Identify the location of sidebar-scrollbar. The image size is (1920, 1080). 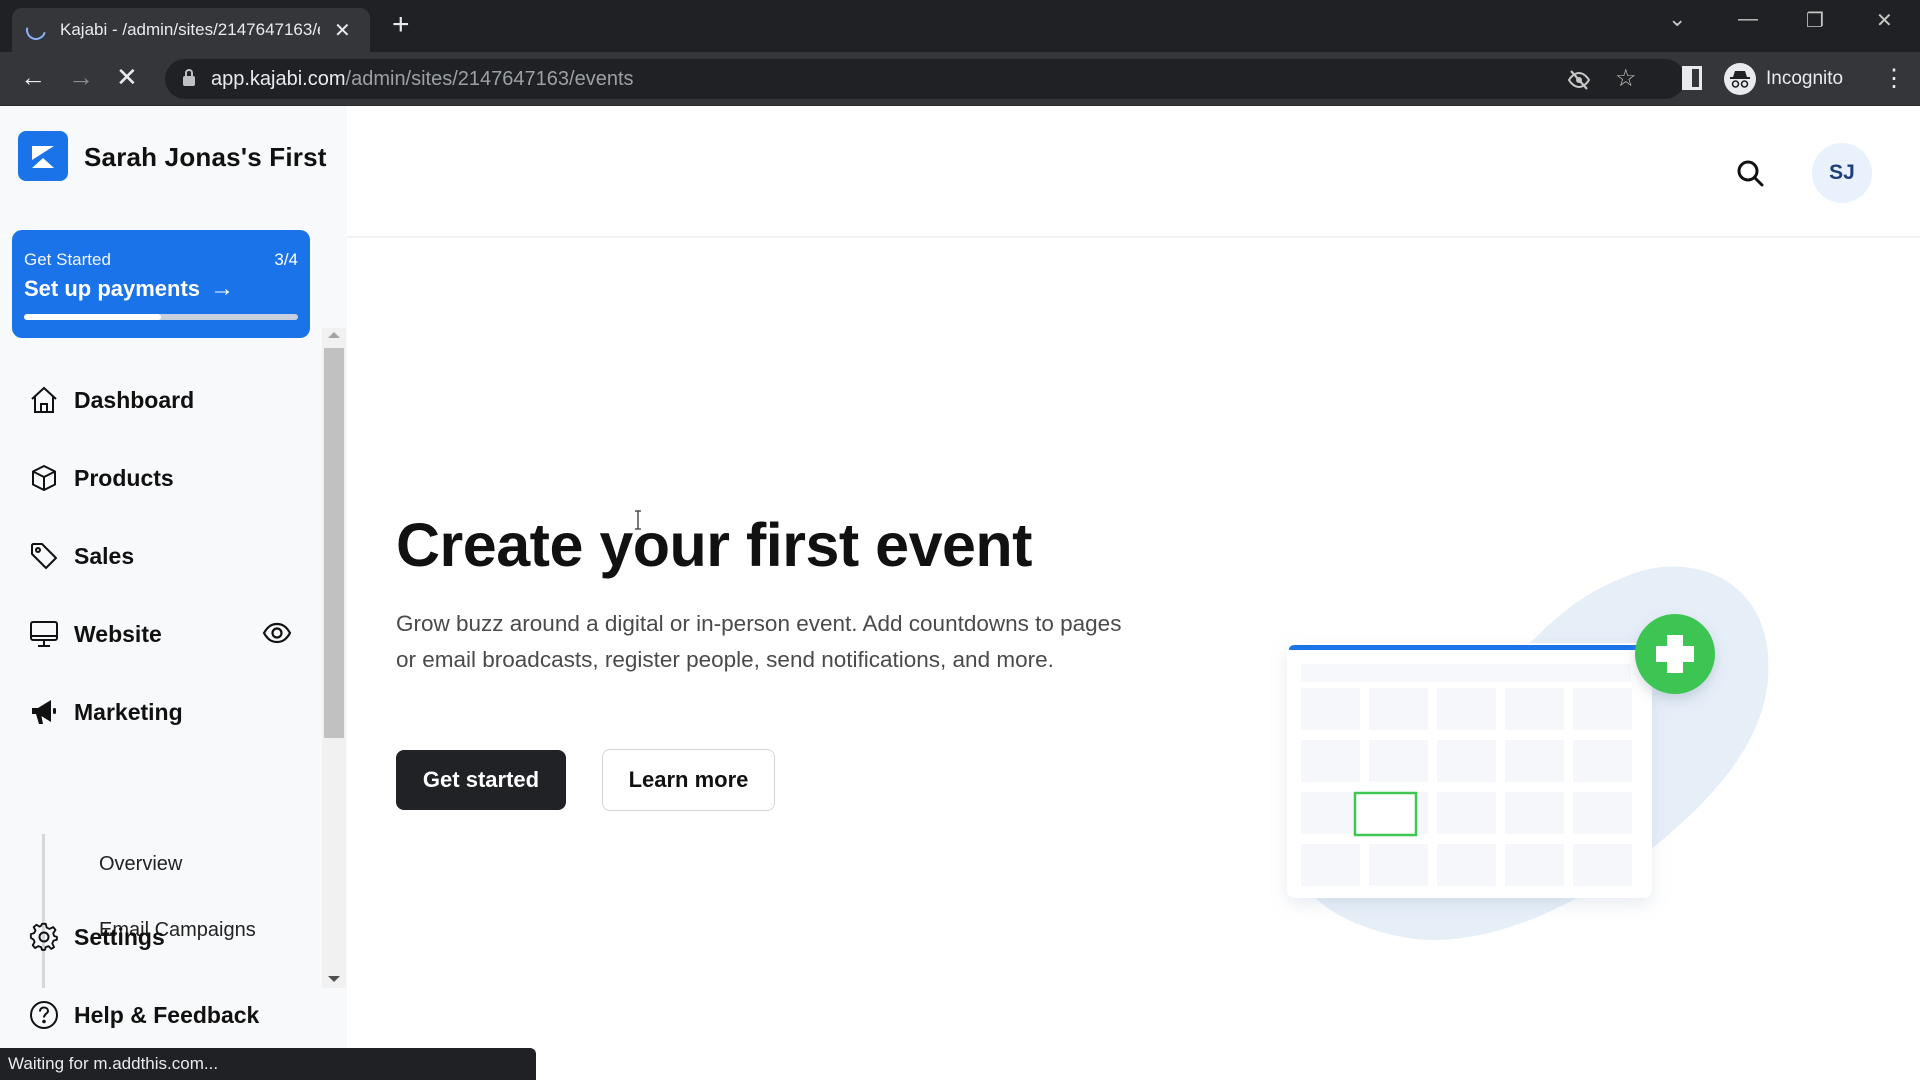
(334, 658).